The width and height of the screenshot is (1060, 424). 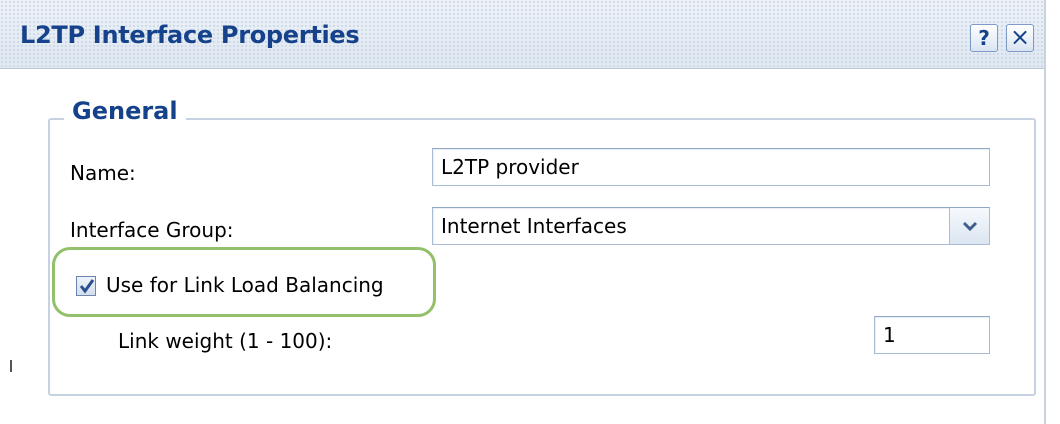 What do you see at coordinates (11, 366) in the screenshot?
I see `edge-mark` at bounding box center [11, 366].